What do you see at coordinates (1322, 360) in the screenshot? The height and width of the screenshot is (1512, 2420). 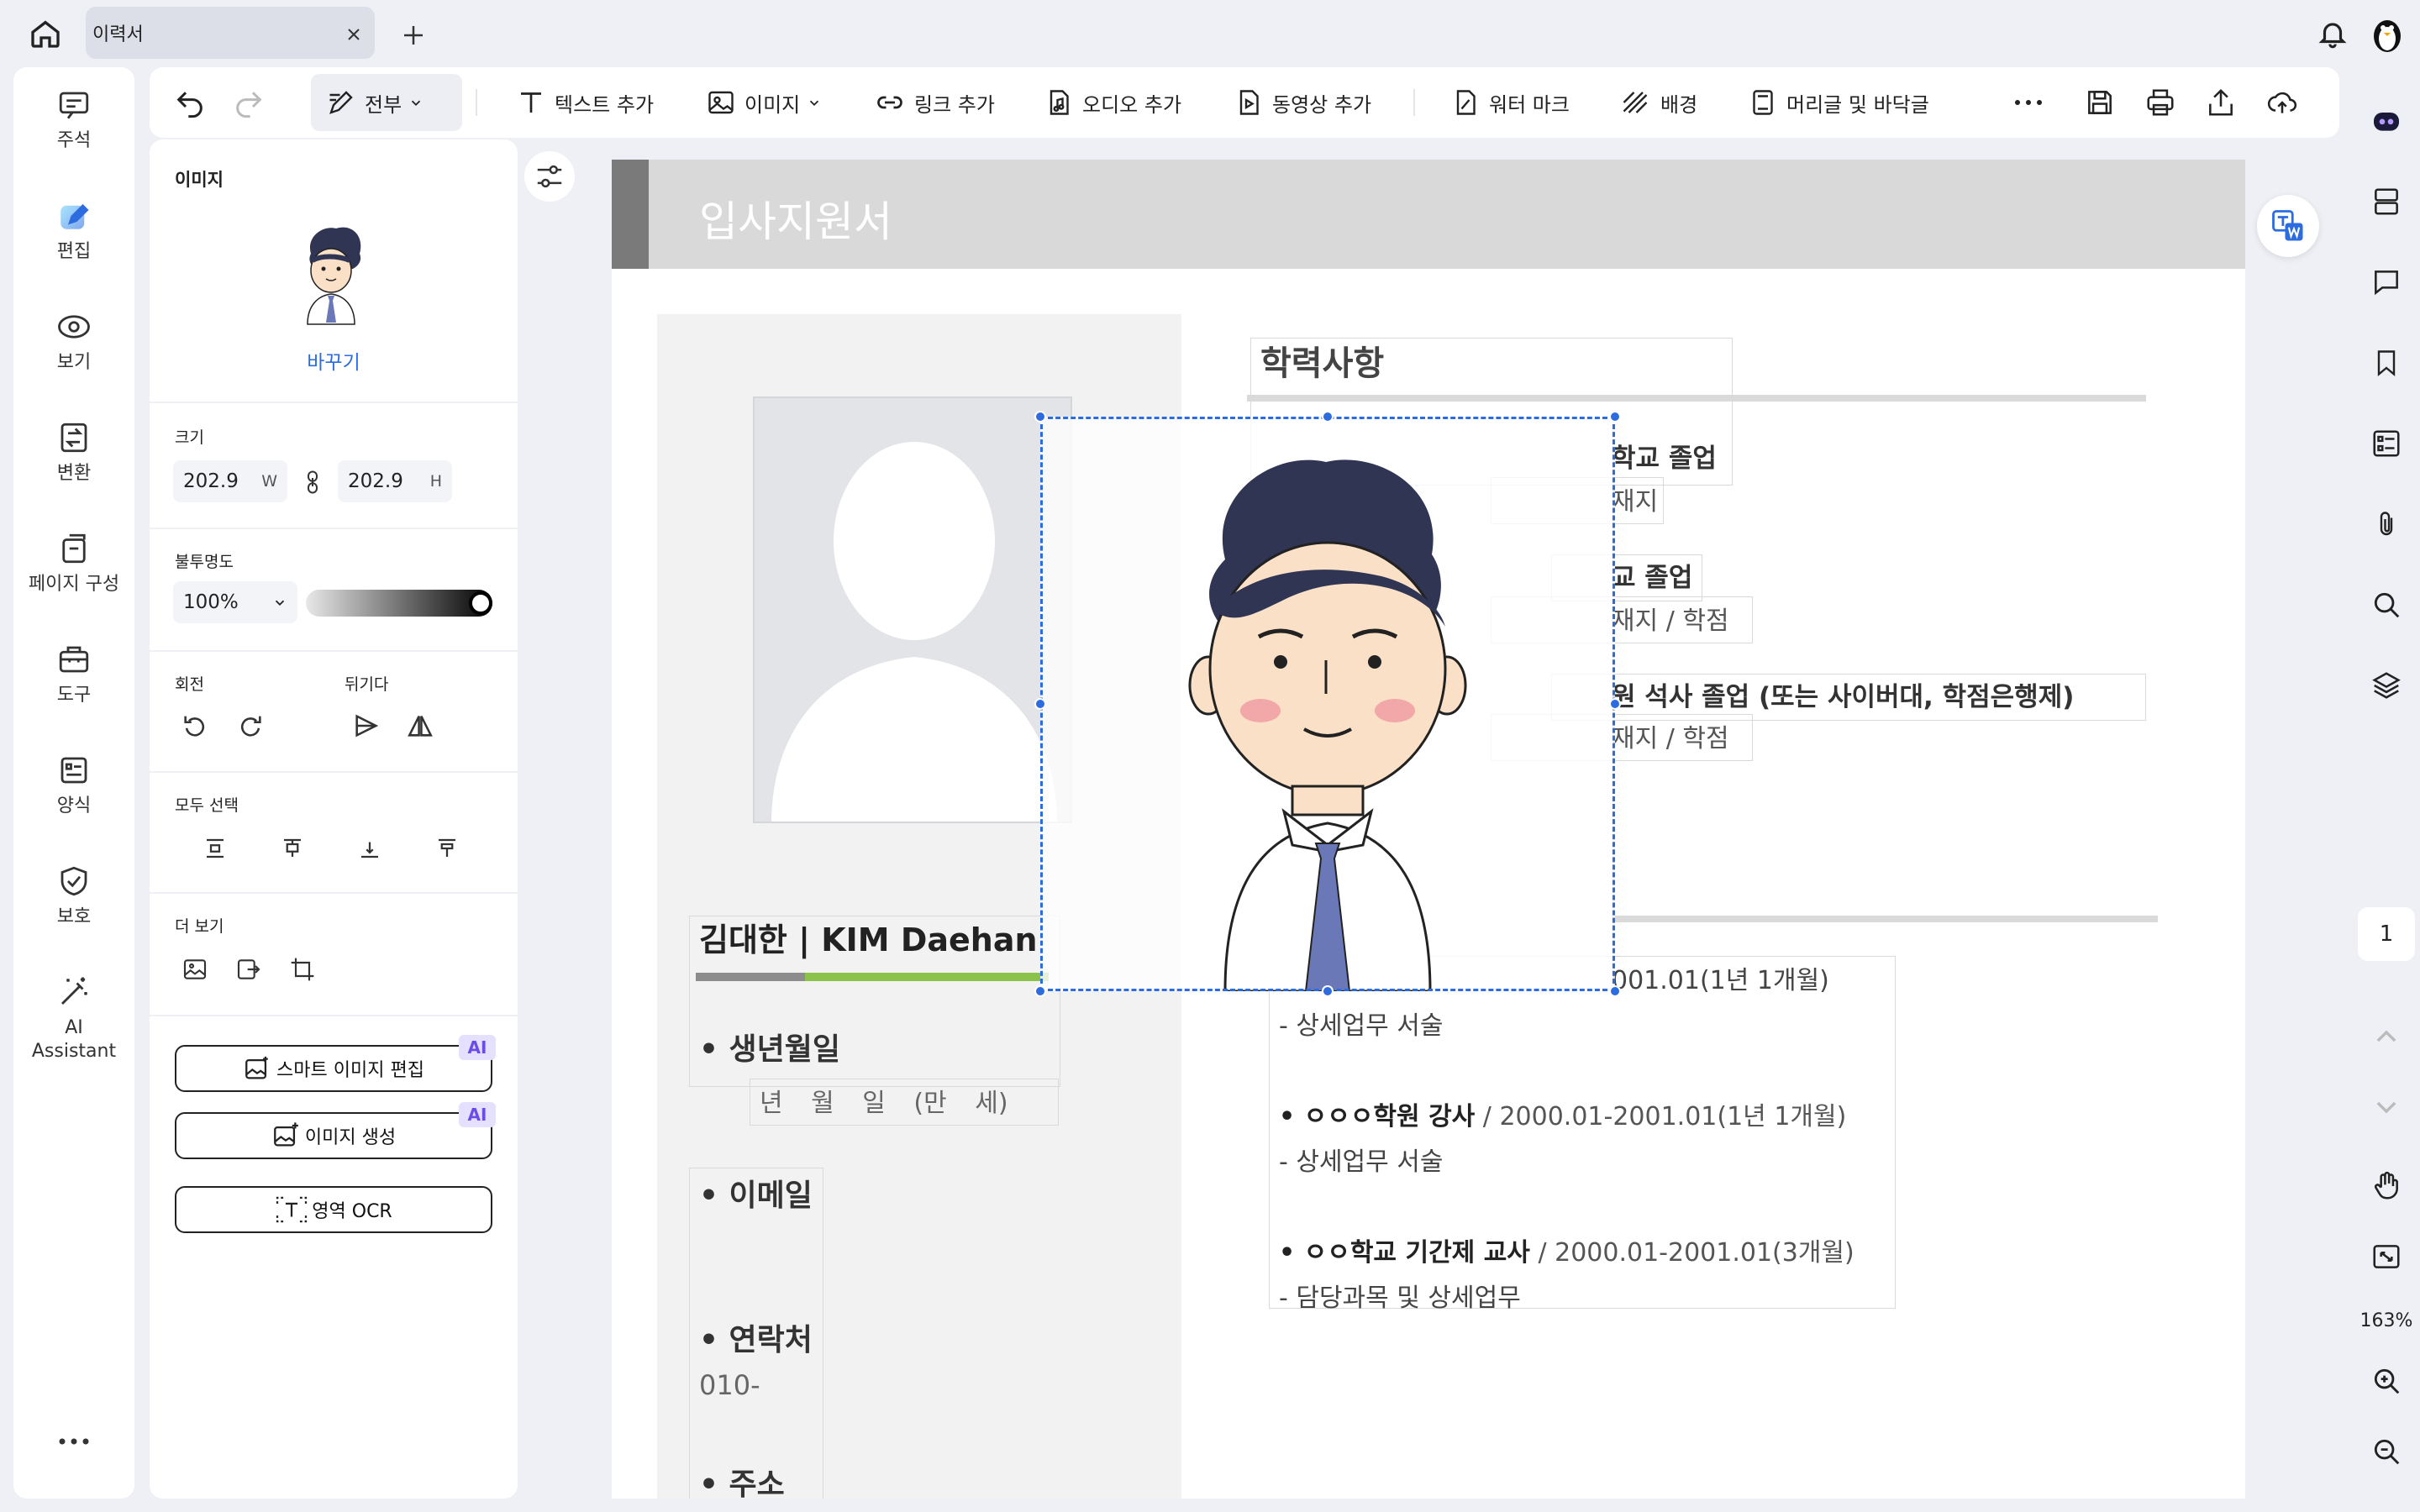 I see `edu-heading: 학력사항` at bounding box center [1322, 360].